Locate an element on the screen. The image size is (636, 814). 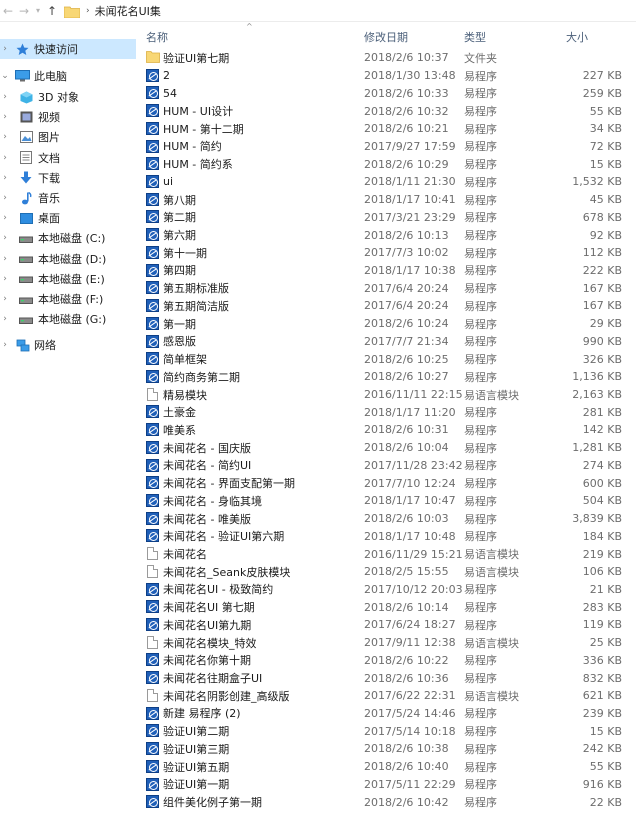
file-row: 未闻花名 2016/11/29 15:21 易语言模块 219 KB is located at coordinates (388, 554).